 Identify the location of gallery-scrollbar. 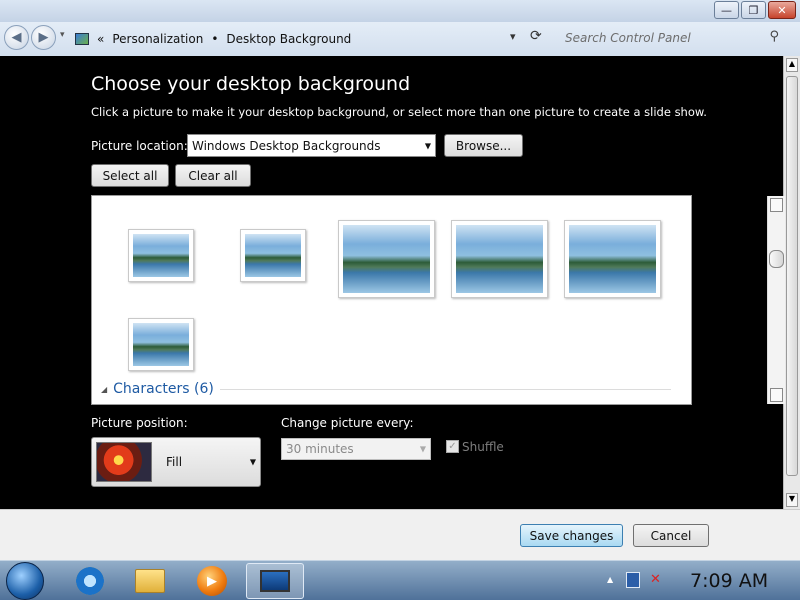
(776, 300).